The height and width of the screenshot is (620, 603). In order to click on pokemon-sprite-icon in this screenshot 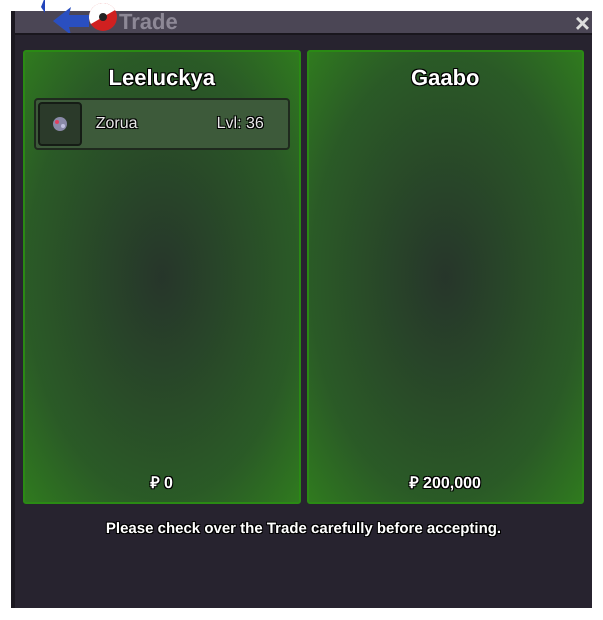, I will do `click(60, 124)`.